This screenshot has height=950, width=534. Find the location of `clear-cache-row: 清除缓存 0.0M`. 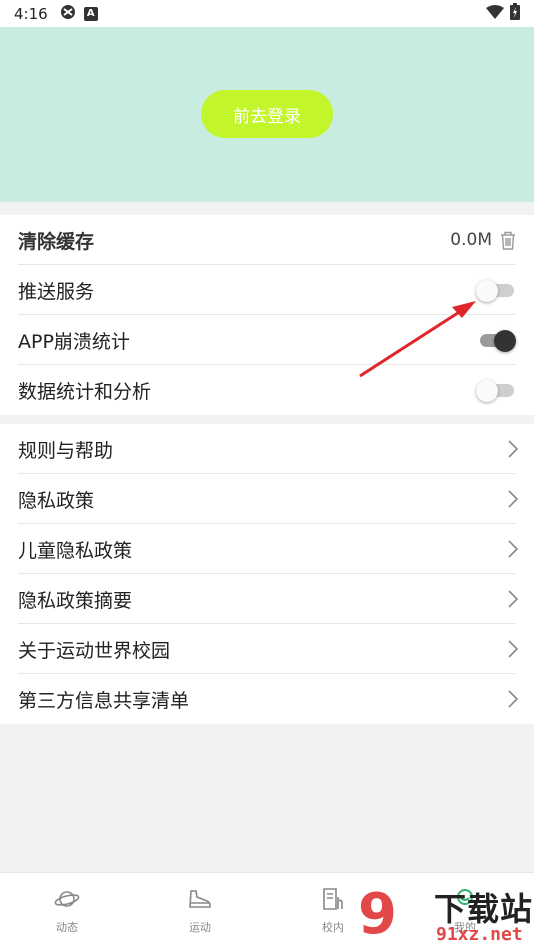

clear-cache-row: 清除缓存 0.0M is located at coordinates (267, 240).